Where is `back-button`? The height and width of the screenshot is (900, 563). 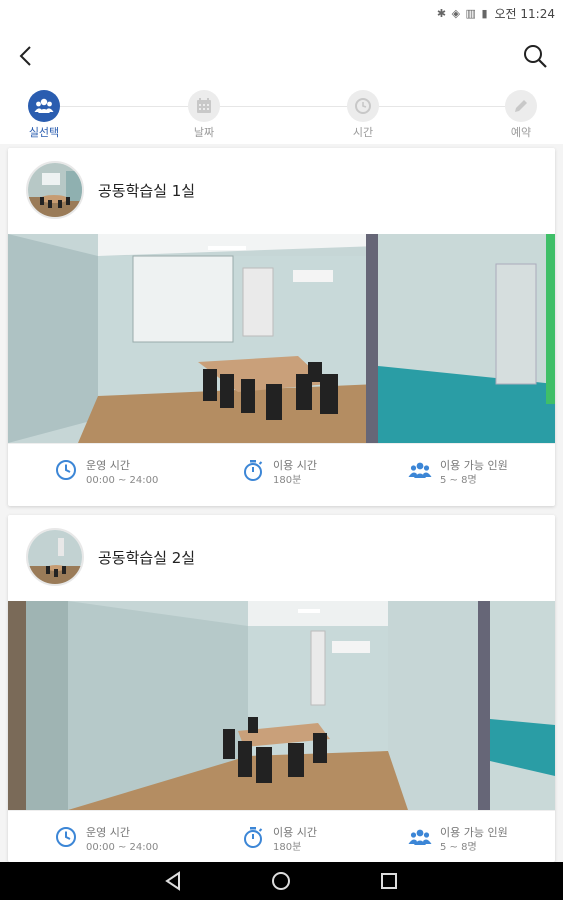 back-button is located at coordinates (26, 56).